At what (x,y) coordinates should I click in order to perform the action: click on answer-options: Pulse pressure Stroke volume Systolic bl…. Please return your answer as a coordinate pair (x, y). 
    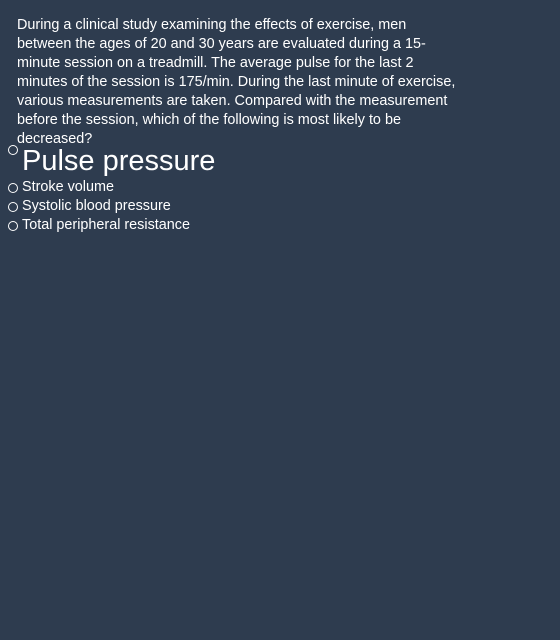
    Looking at the image, I should click on (278, 187).